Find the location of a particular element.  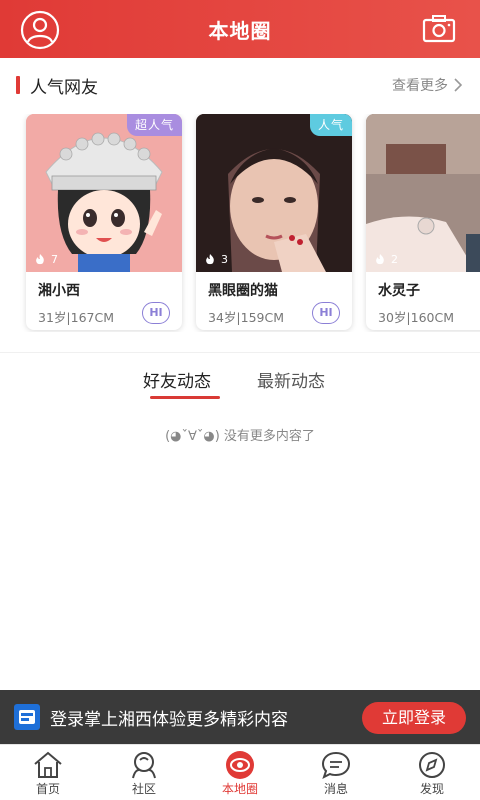

user-name: 黑眼圈的猫 is located at coordinates (243, 291).